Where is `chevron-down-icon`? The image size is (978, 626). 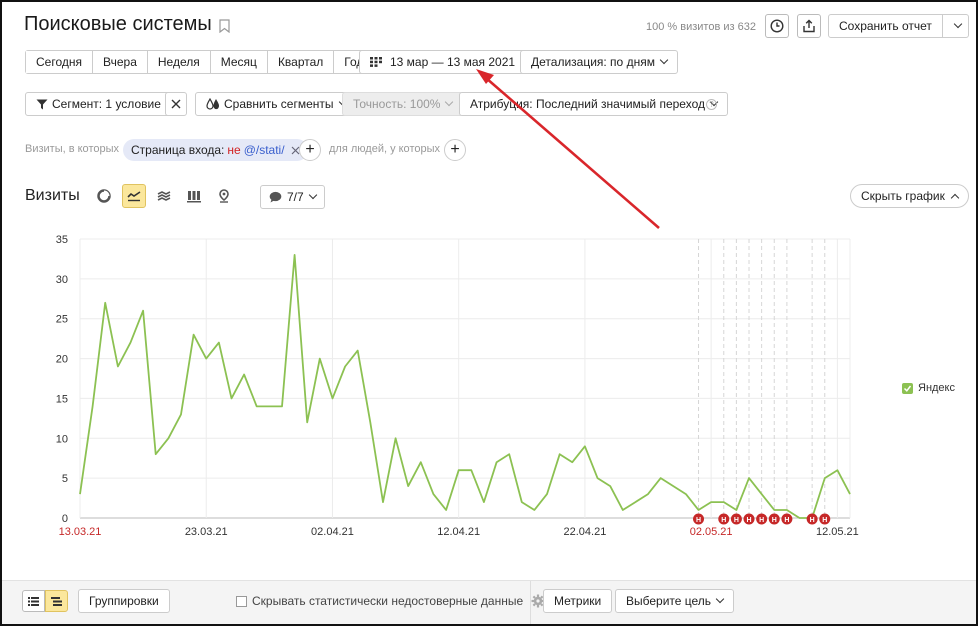
chevron-down-icon is located at coordinates (720, 599).